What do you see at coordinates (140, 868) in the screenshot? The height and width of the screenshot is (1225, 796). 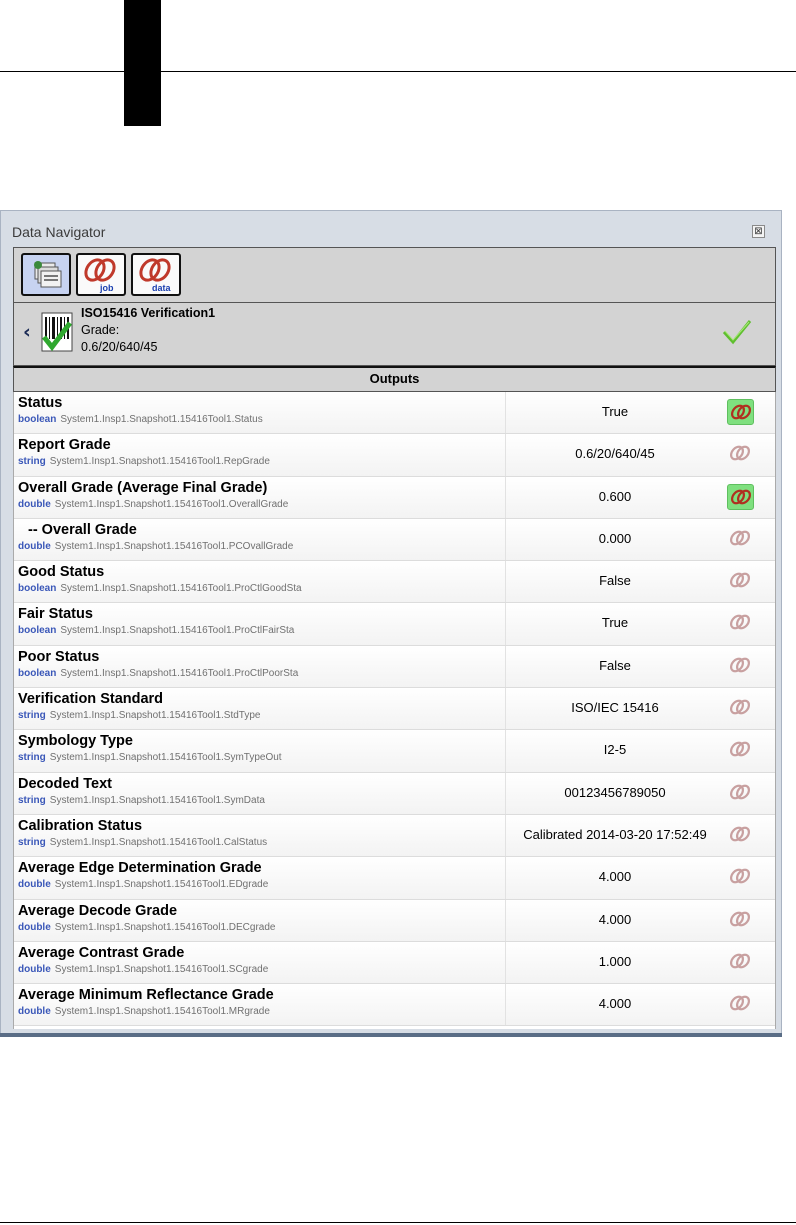 I see `output-name: Average Edge Determination Grade` at bounding box center [140, 868].